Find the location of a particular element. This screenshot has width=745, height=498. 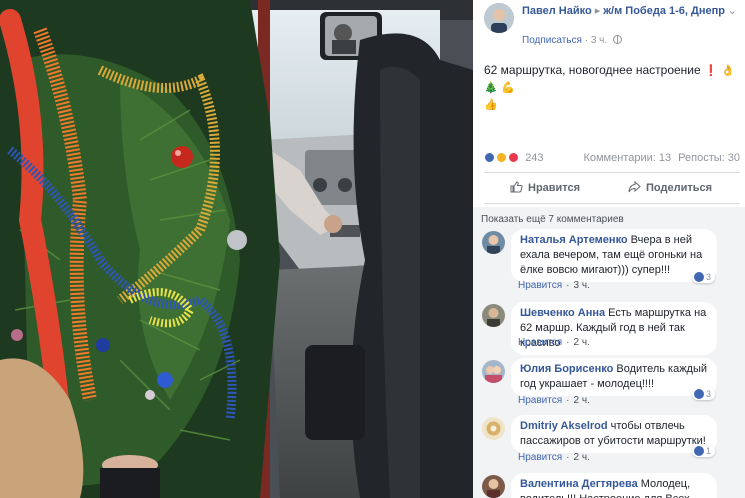

share-button: Поделиться is located at coordinates (670, 187).